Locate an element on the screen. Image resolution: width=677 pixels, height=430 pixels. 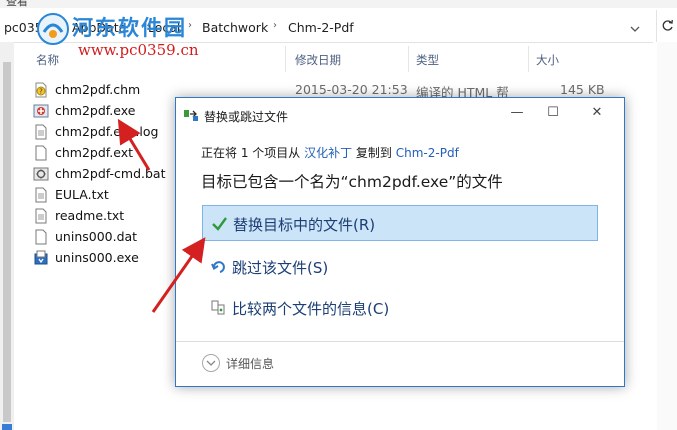
compare-files-icon is located at coordinates (218, 307).